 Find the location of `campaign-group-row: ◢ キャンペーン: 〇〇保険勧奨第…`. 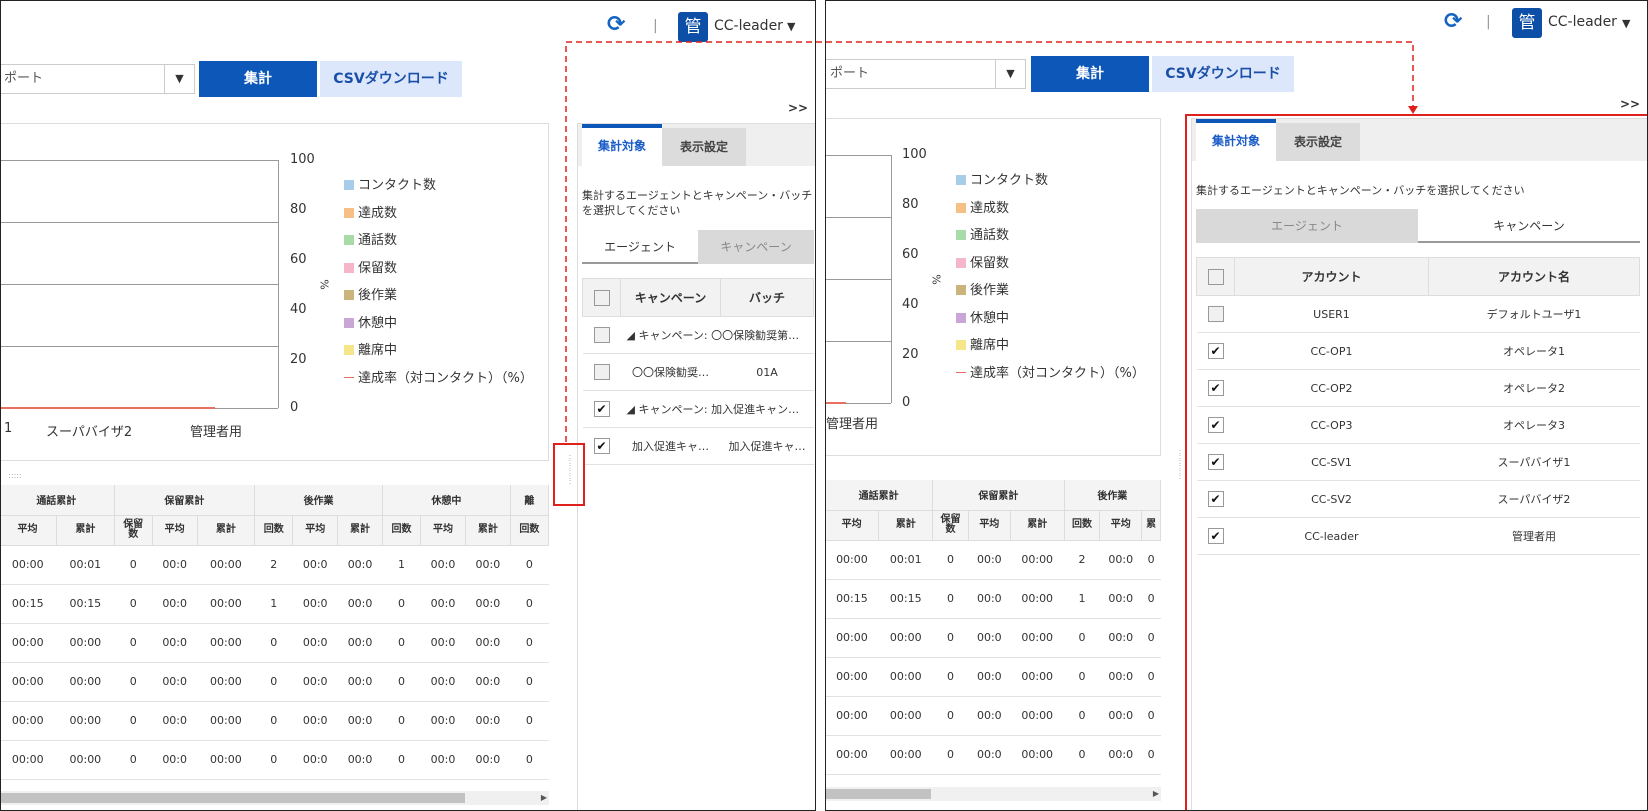

campaign-group-row: ◢ キャンペーン: 〇〇保険勧奨第… is located at coordinates (698, 335).